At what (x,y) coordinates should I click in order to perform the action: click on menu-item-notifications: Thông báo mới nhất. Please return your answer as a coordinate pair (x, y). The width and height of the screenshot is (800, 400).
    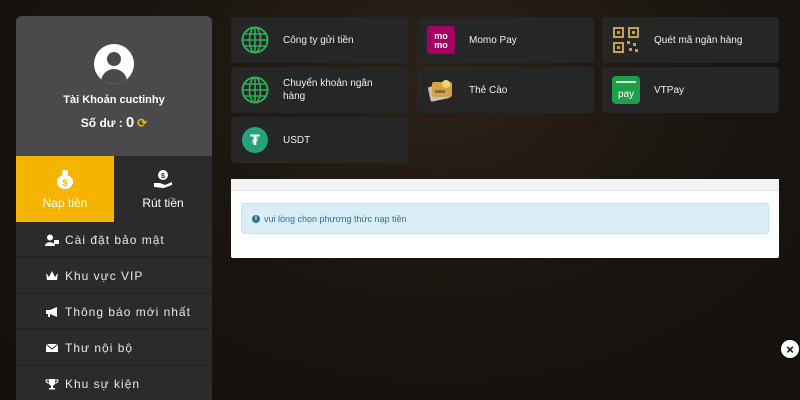
    Looking at the image, I should click on (114, 312).